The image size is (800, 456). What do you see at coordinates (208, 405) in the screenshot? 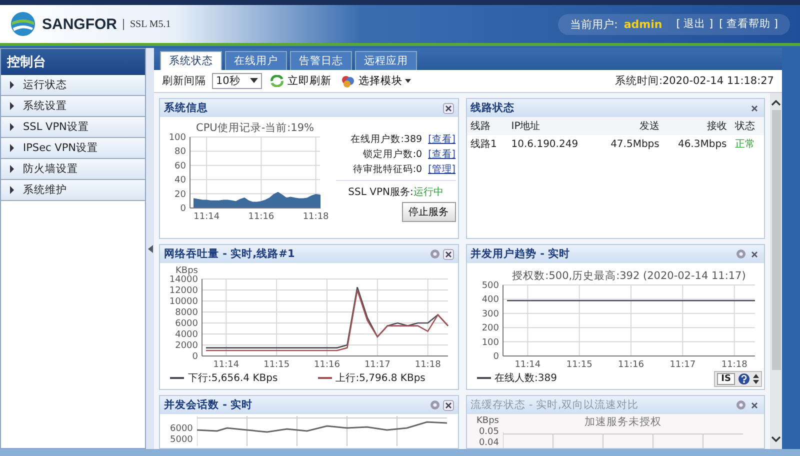
I see `panel-title: 并发会话数 - 实时` at bounding box center [208, 405].